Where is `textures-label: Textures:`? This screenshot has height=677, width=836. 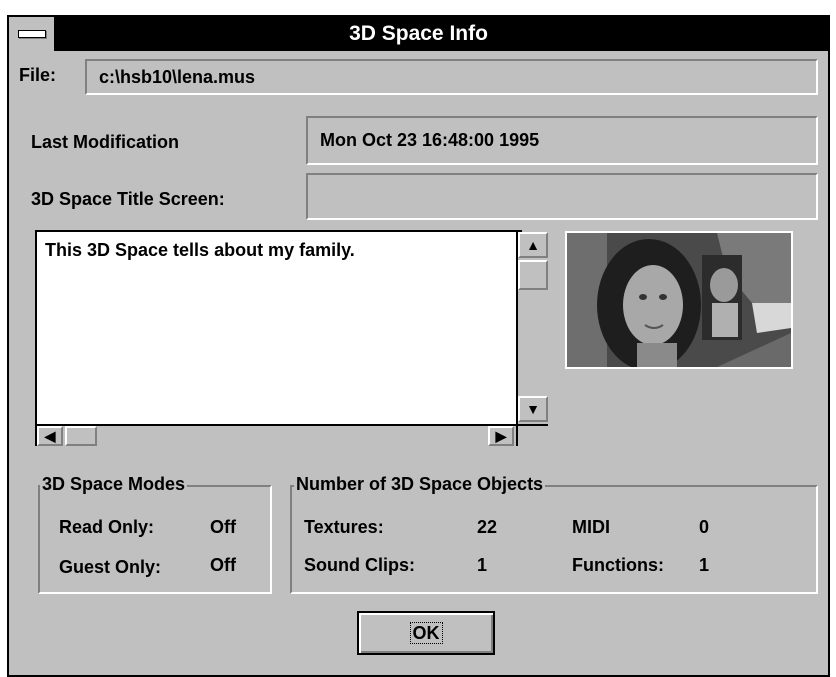
textures-label: Textures: is located at coordinates (344, 527).